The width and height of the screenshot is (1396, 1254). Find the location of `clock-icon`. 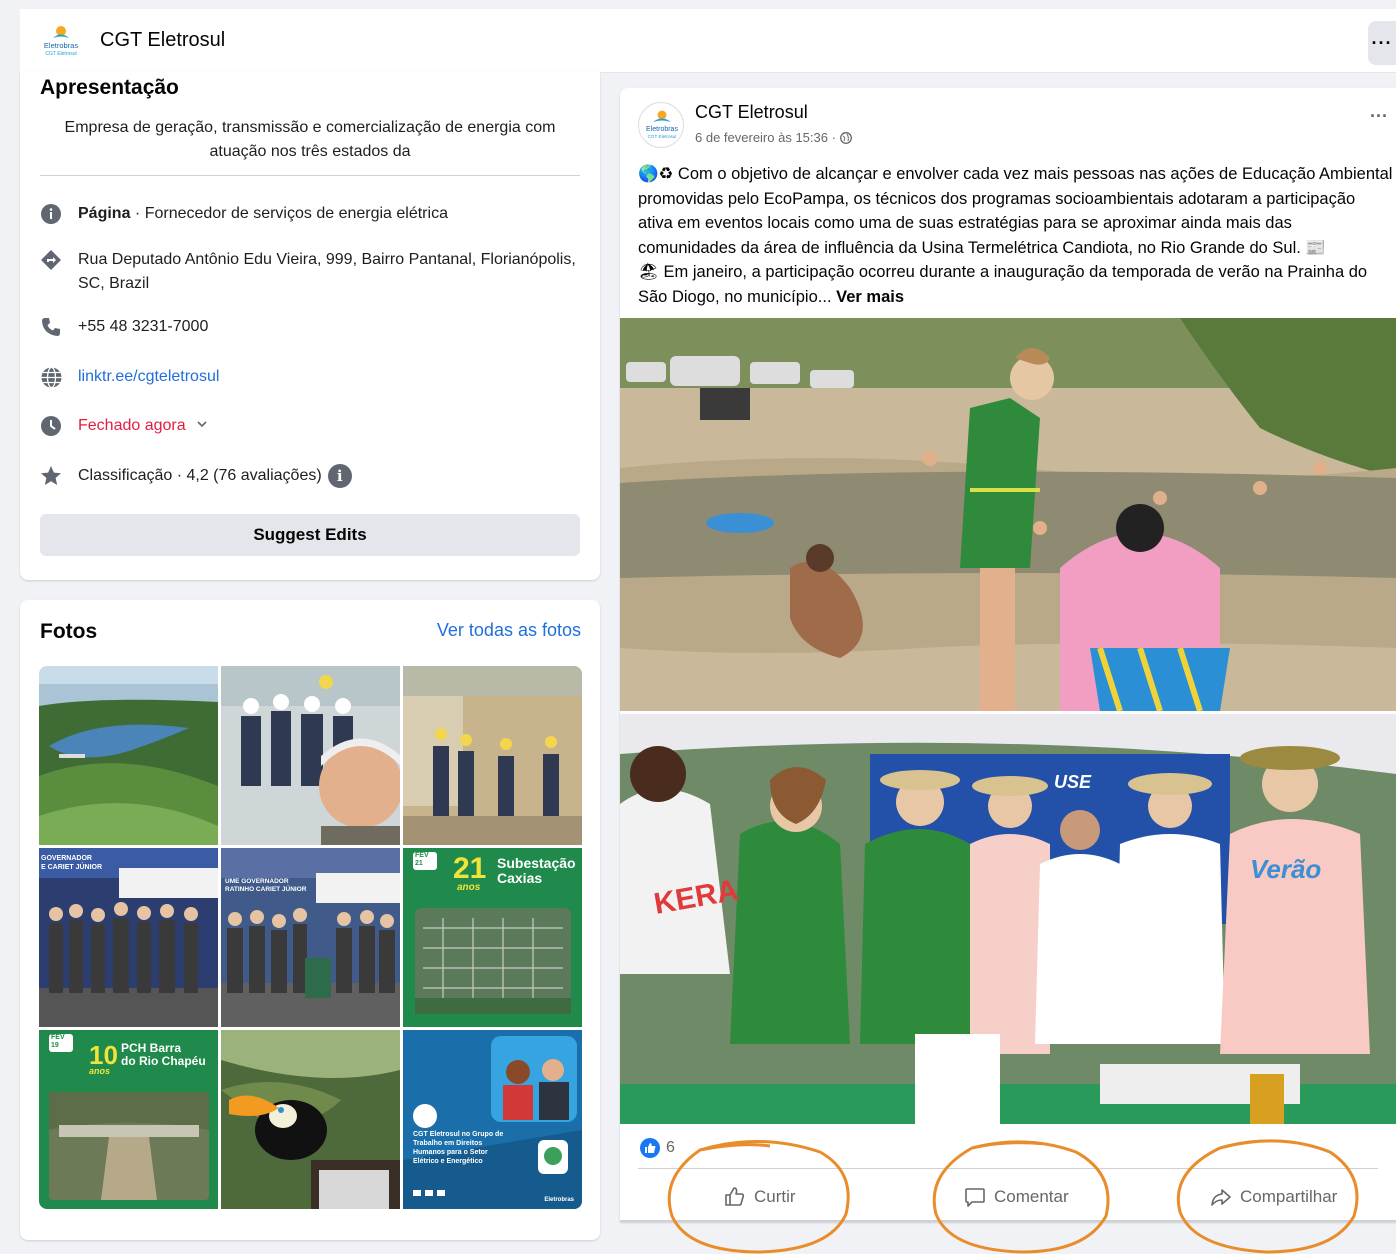

clock-icon is located at coordinates (51, 426).